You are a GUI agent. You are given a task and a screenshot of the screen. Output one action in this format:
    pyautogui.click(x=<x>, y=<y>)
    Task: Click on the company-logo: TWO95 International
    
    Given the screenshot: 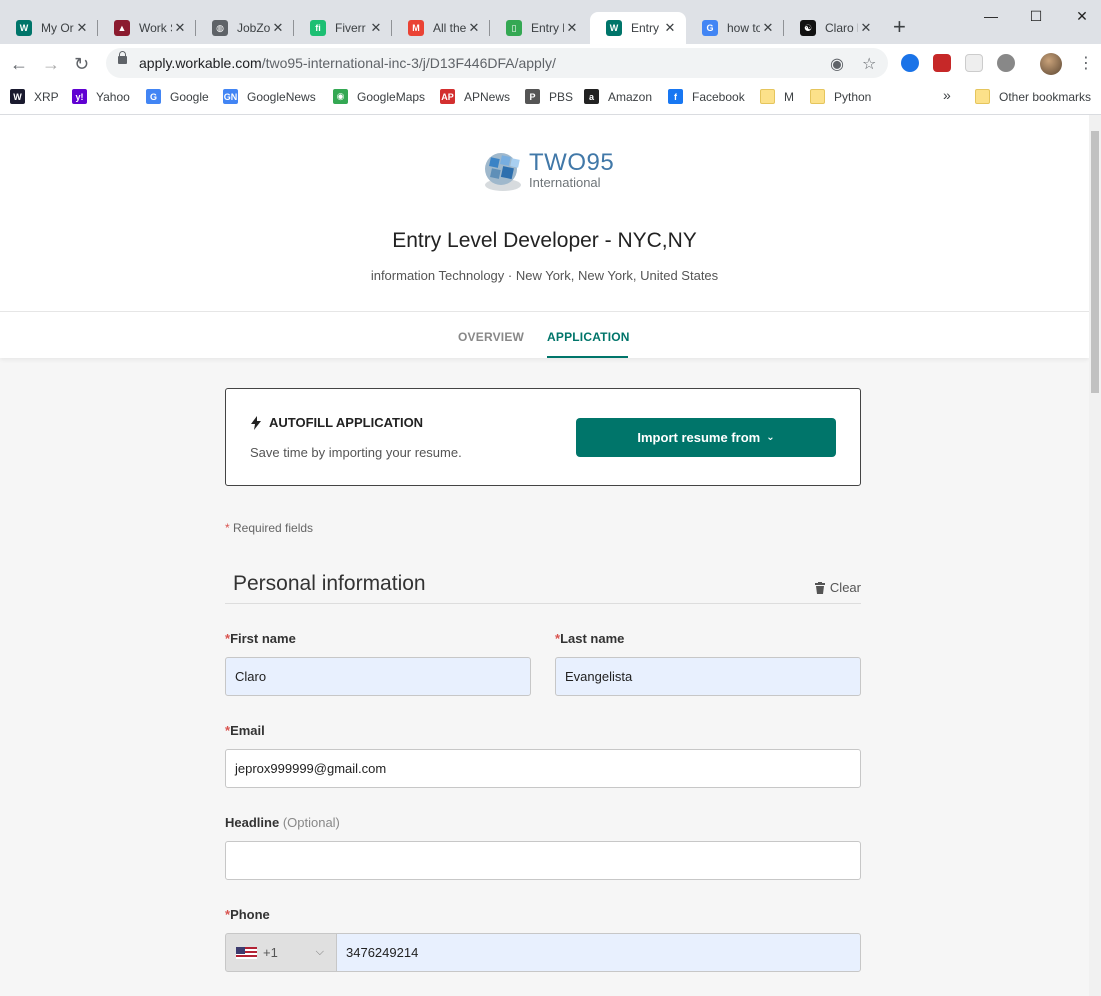 What is the action you would take?
    pyautogui.click(x=551, y=172)
    